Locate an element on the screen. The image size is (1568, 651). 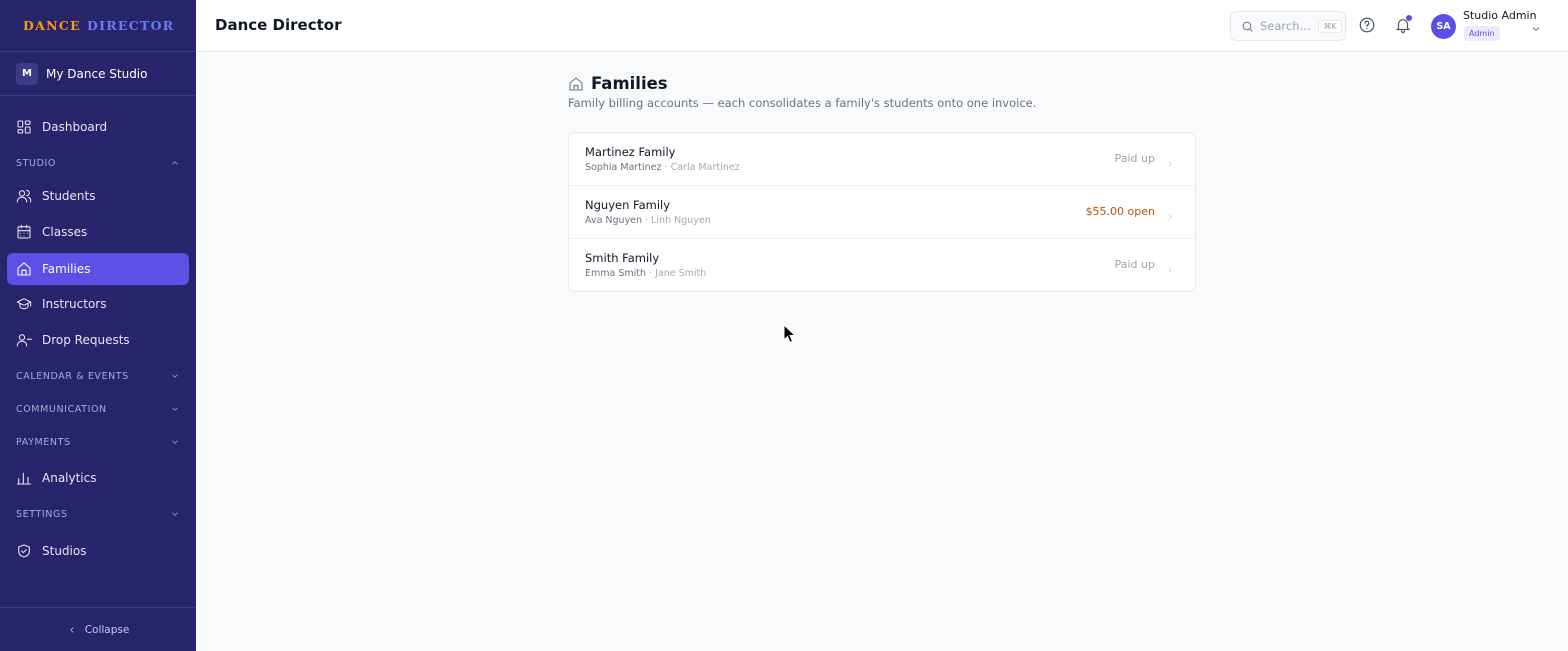
section-settings: SETTINGS is located at coordinates (98, 514).